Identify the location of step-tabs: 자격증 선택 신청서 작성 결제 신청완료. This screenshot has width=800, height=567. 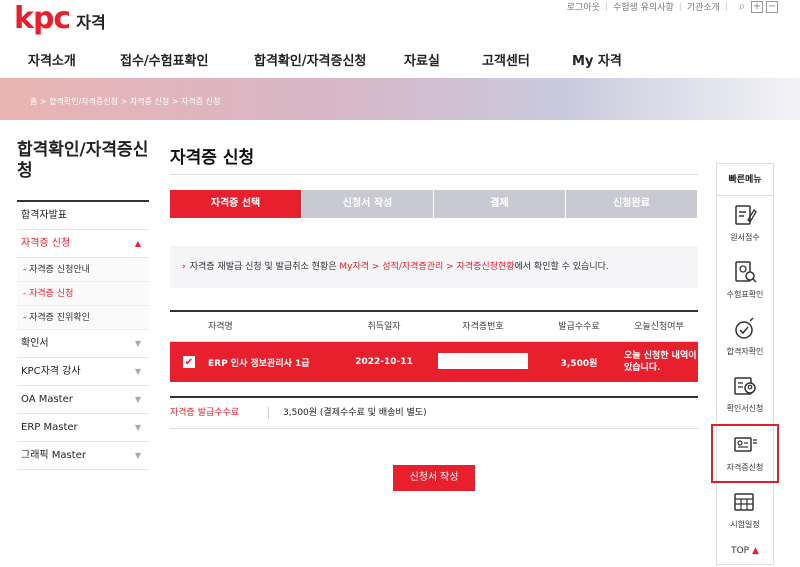
(434, 204).